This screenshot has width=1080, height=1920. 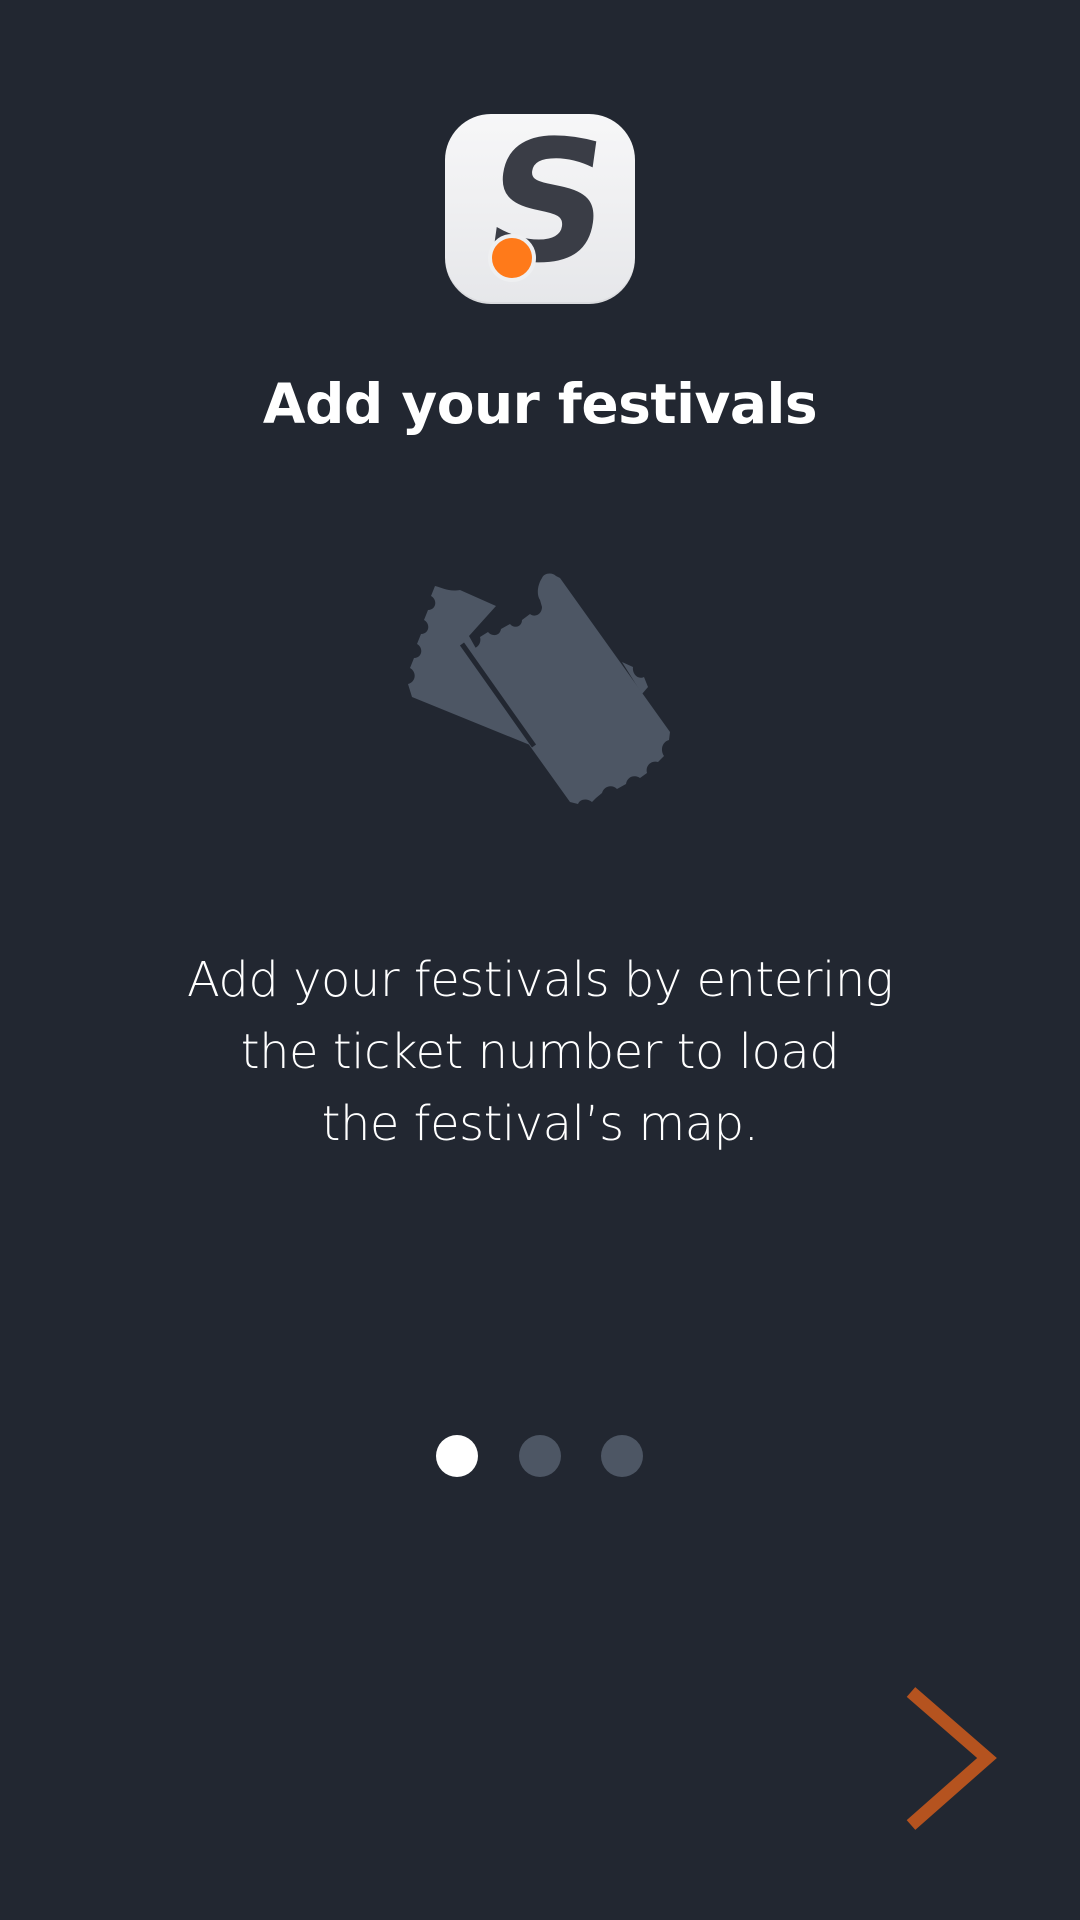 I want to click on page-indicator, so click(x=540, y=1456).